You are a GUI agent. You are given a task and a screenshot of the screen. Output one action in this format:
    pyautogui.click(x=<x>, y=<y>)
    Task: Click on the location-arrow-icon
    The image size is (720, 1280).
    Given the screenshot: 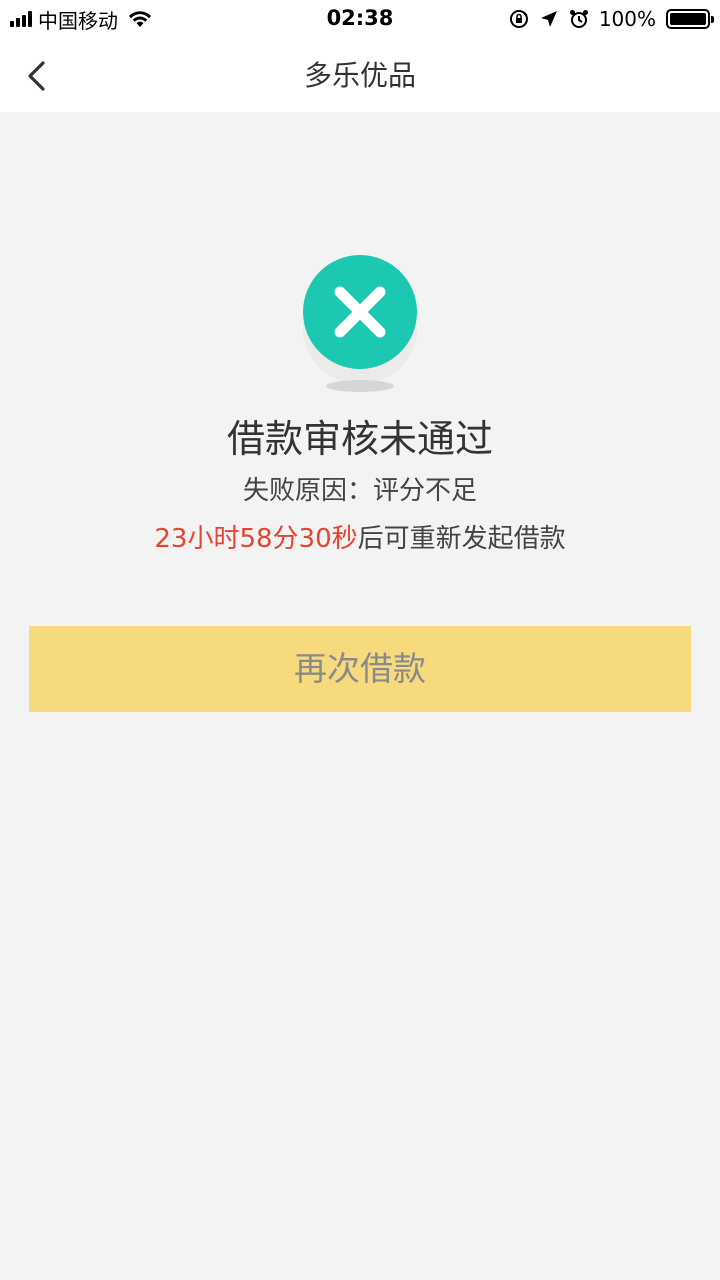 What is the action you would take?
    pyautogui.click(x=548, y=19)
    